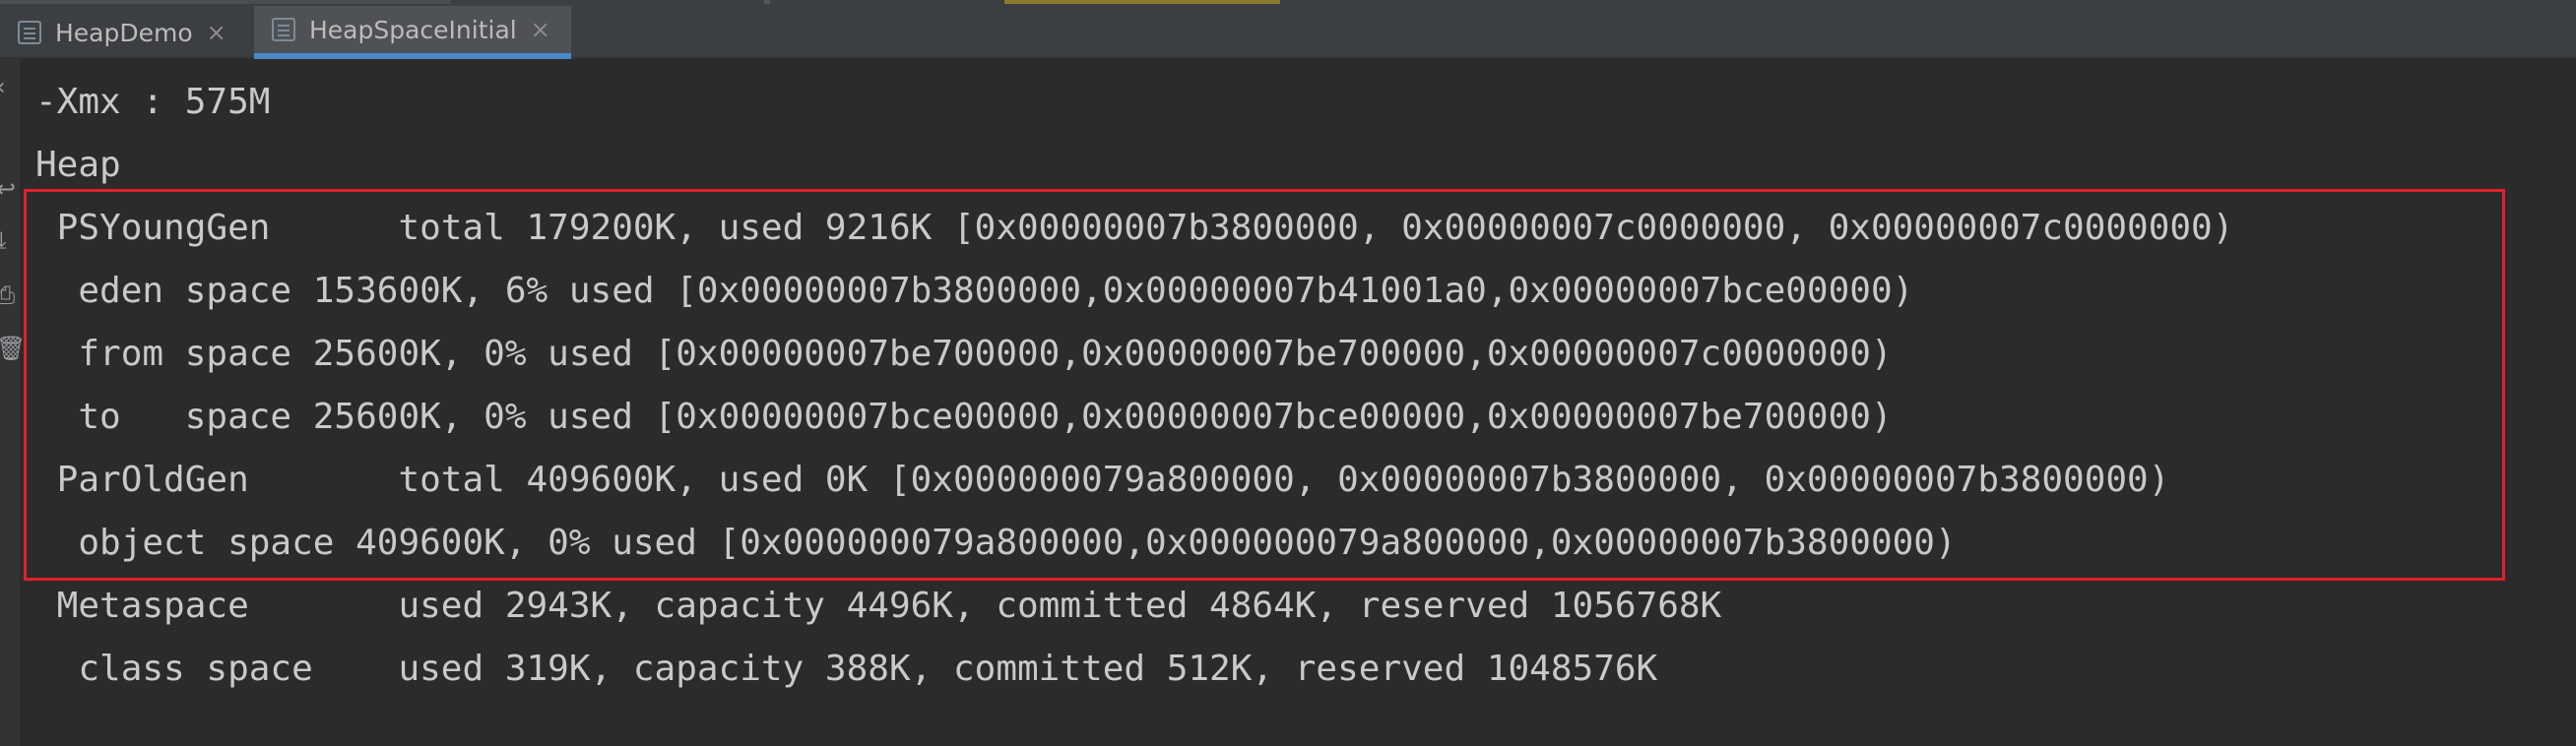 The width and height of the screenshot is (2576, 746). What do you see at coordinates (8, 189) in the screenshot?
I see `soft-wrap-icon: ↩` at bounding box center [8, 189].